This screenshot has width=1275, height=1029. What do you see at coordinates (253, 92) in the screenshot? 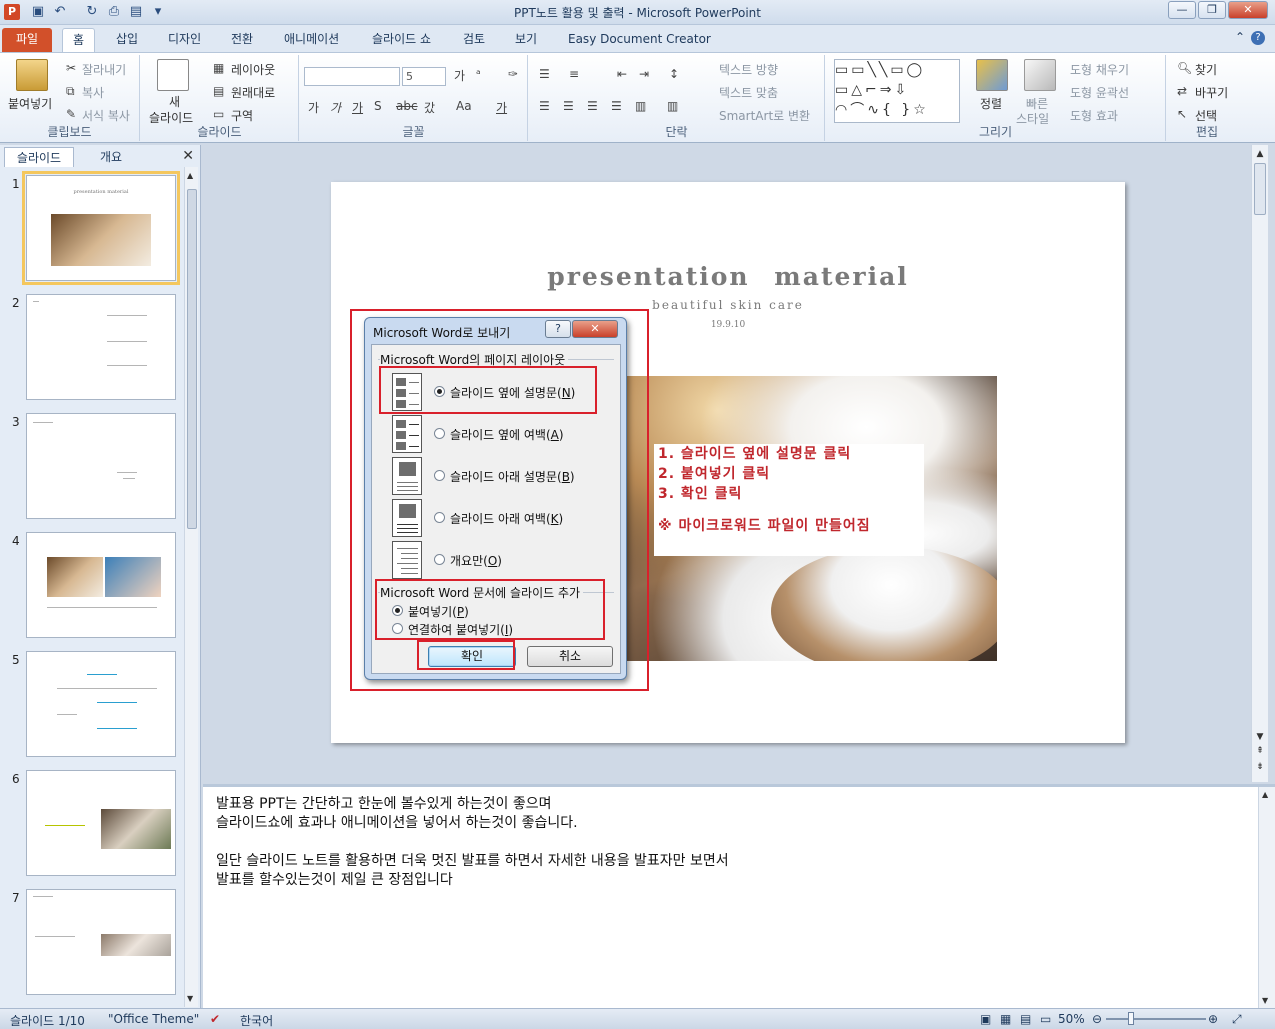
I see `reset-button: 원래대로` at bounding box center [253, 92].